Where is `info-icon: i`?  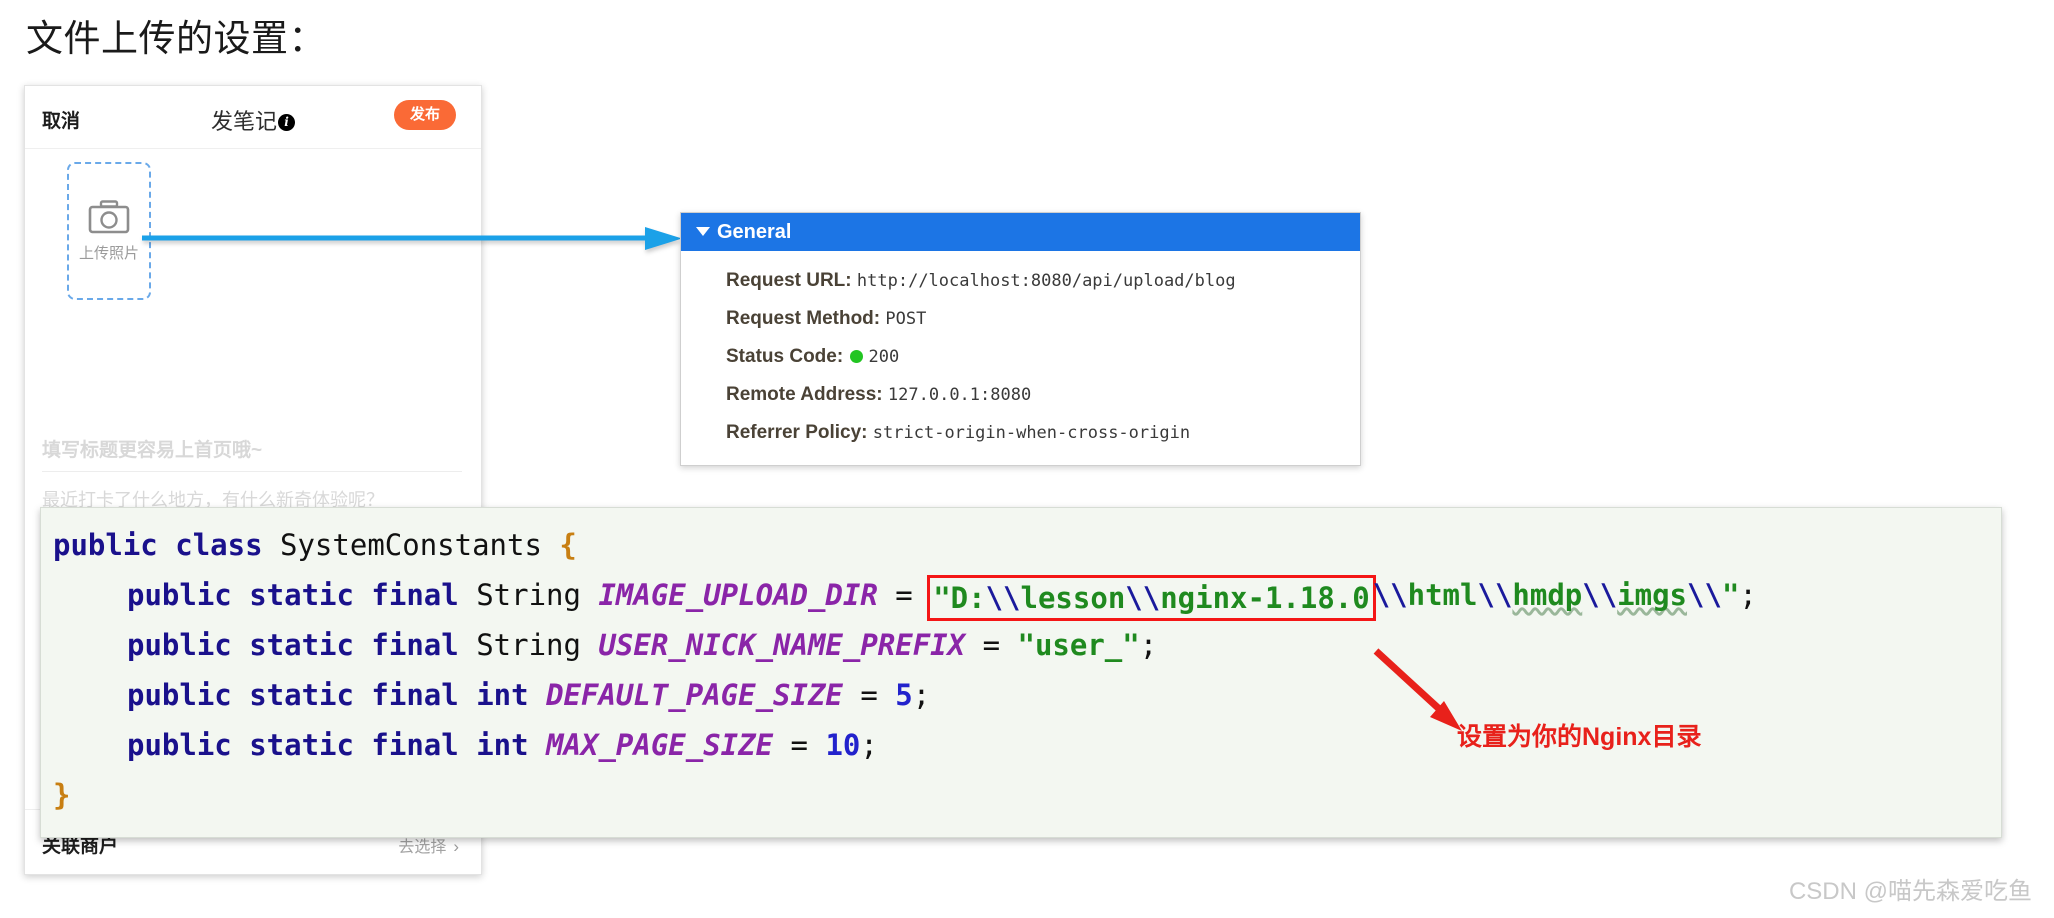
info-icon: i is located at coordinates (286, 122).